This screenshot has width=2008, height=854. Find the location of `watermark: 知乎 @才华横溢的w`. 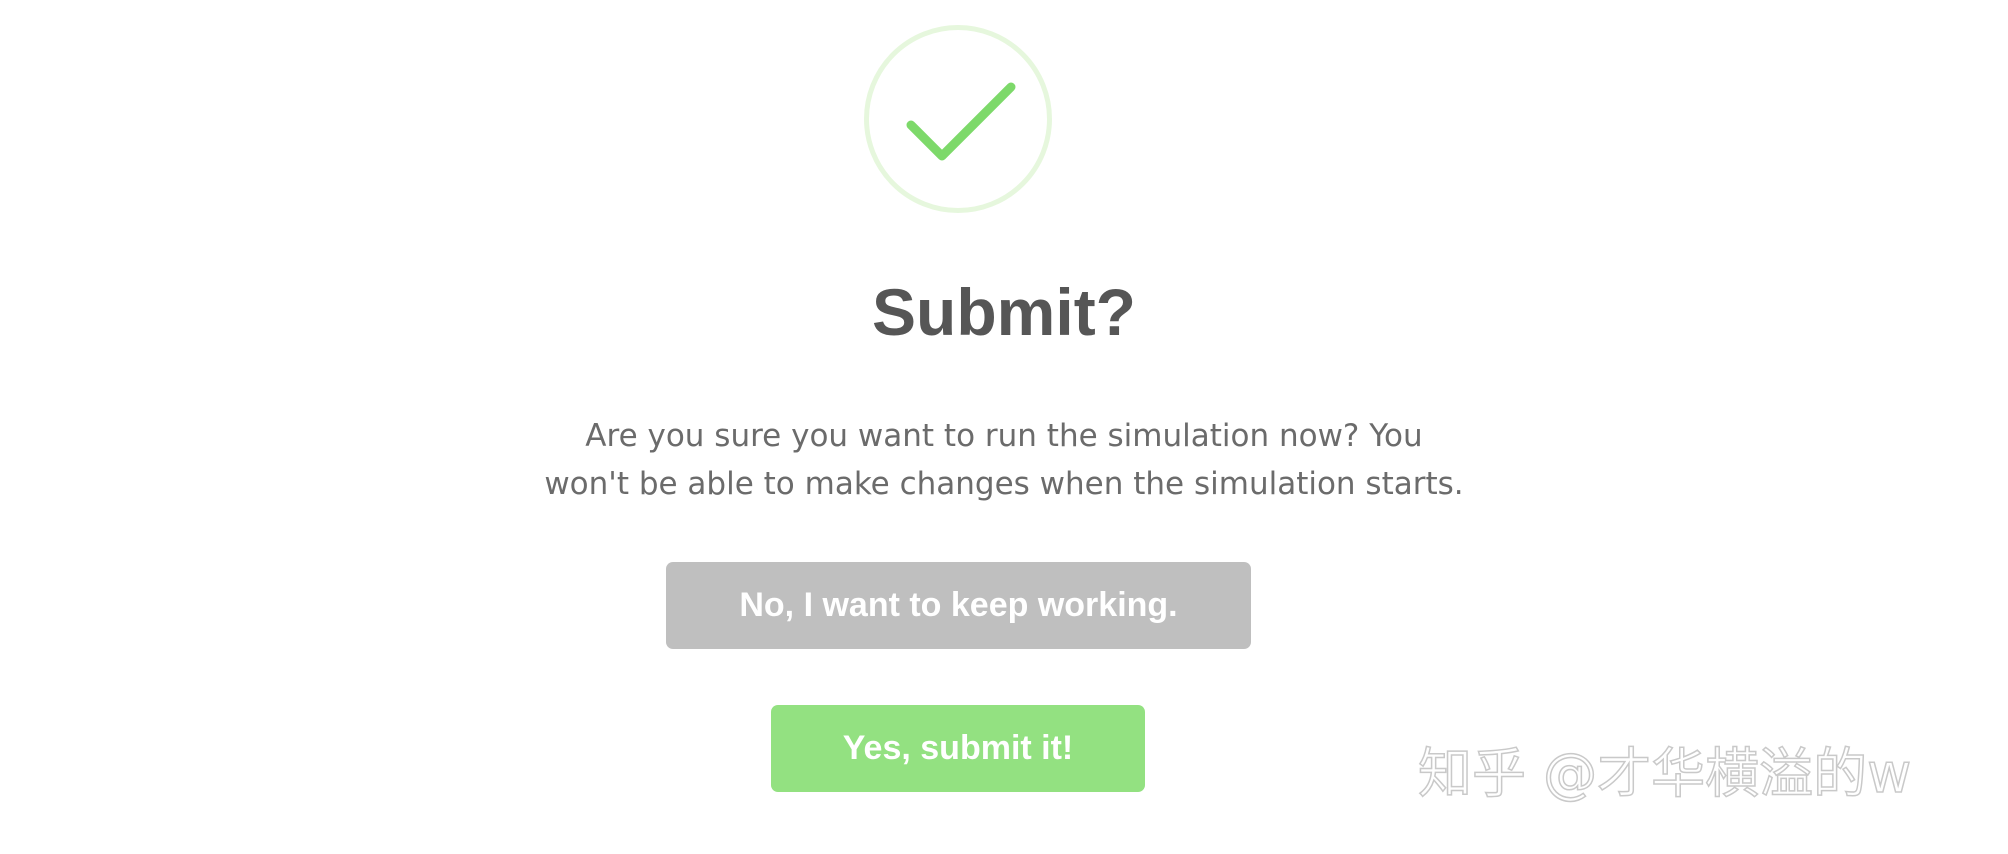

watermark: 知乎 @才华横溢的w is located at coordinates (1664, 773).